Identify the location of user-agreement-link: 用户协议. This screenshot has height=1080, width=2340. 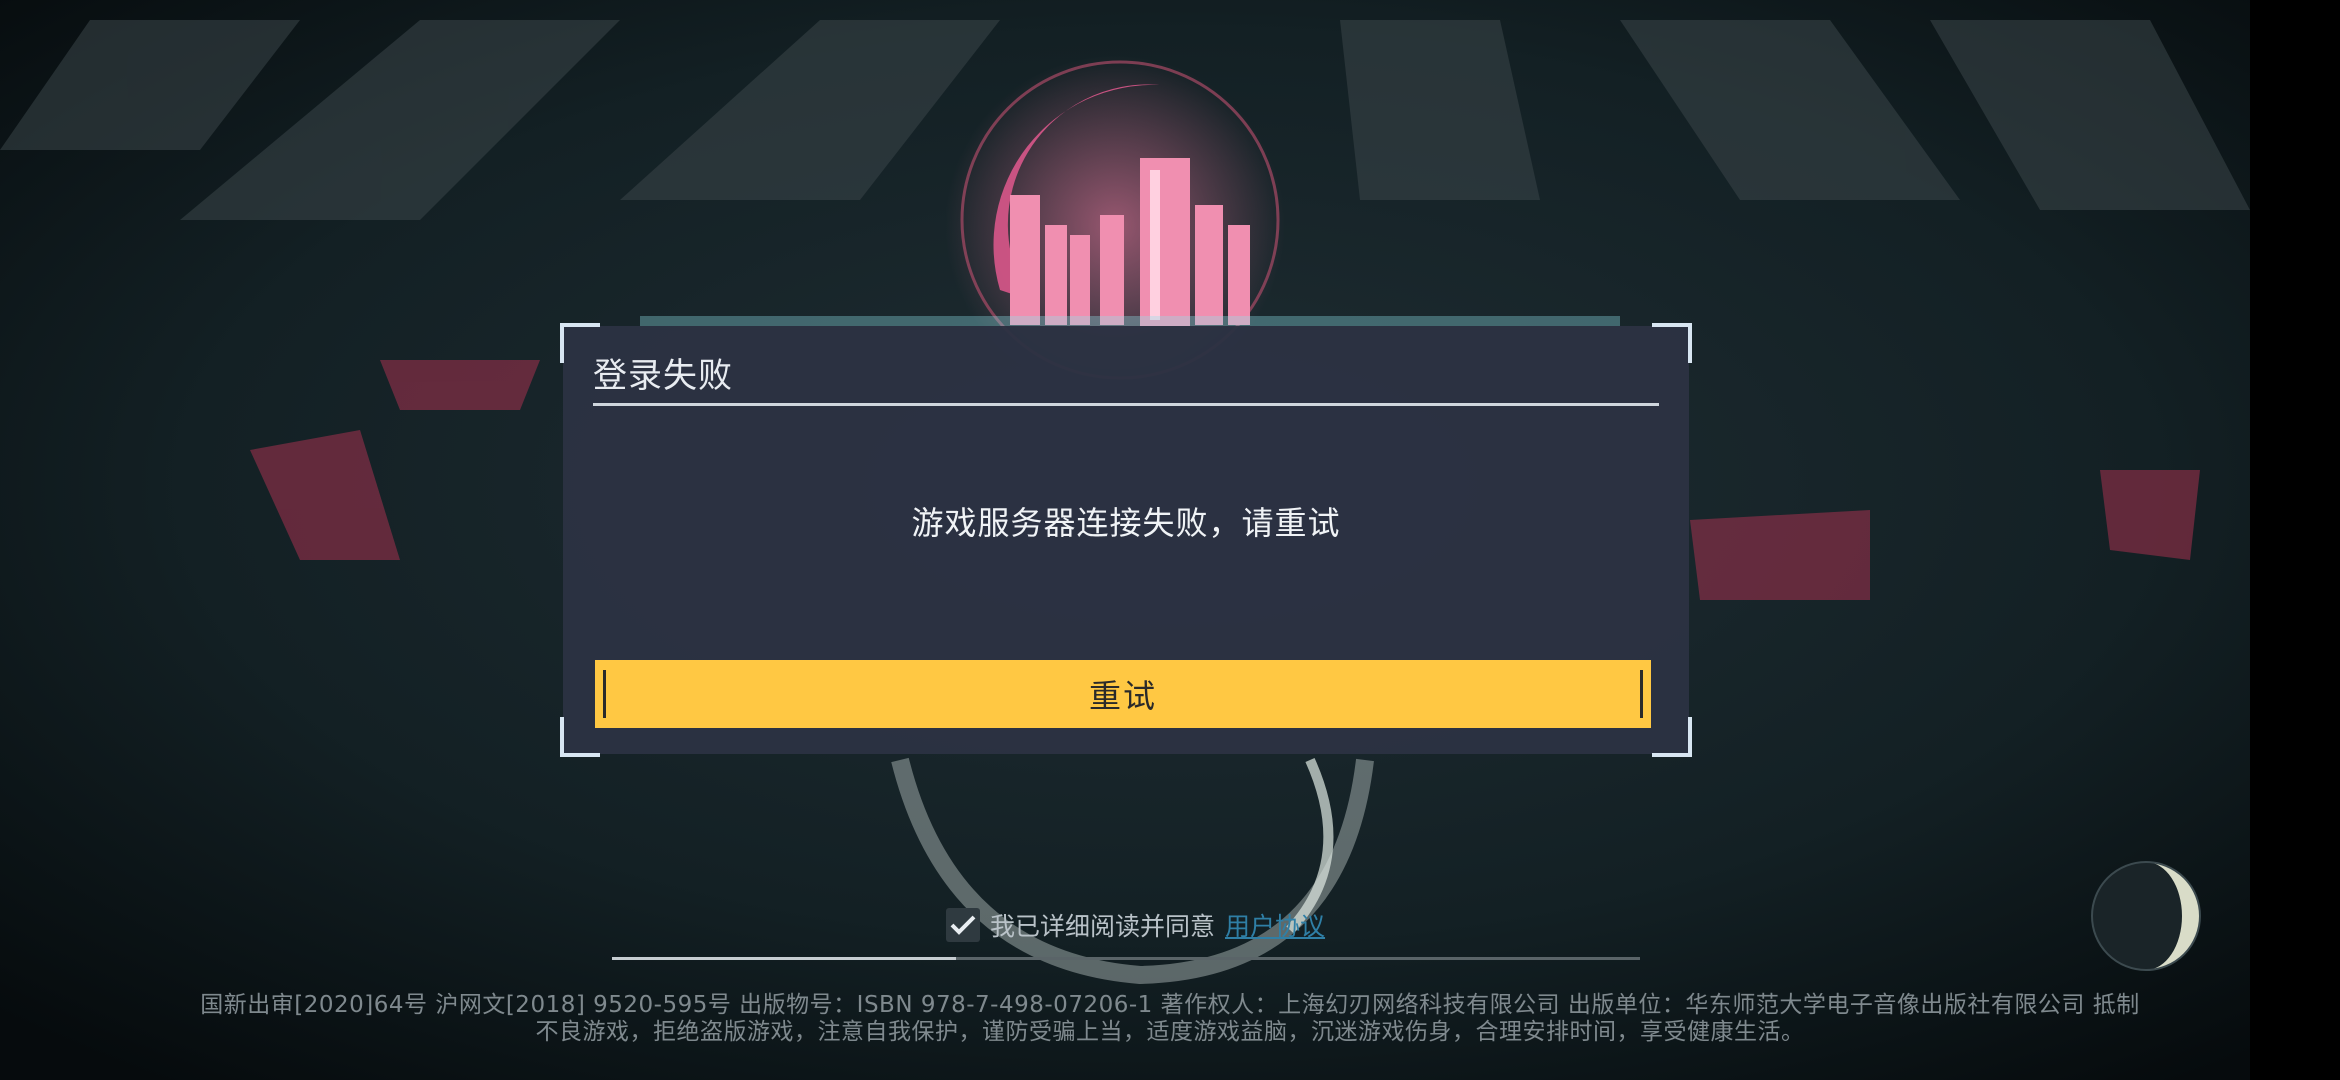
(1275, 925).